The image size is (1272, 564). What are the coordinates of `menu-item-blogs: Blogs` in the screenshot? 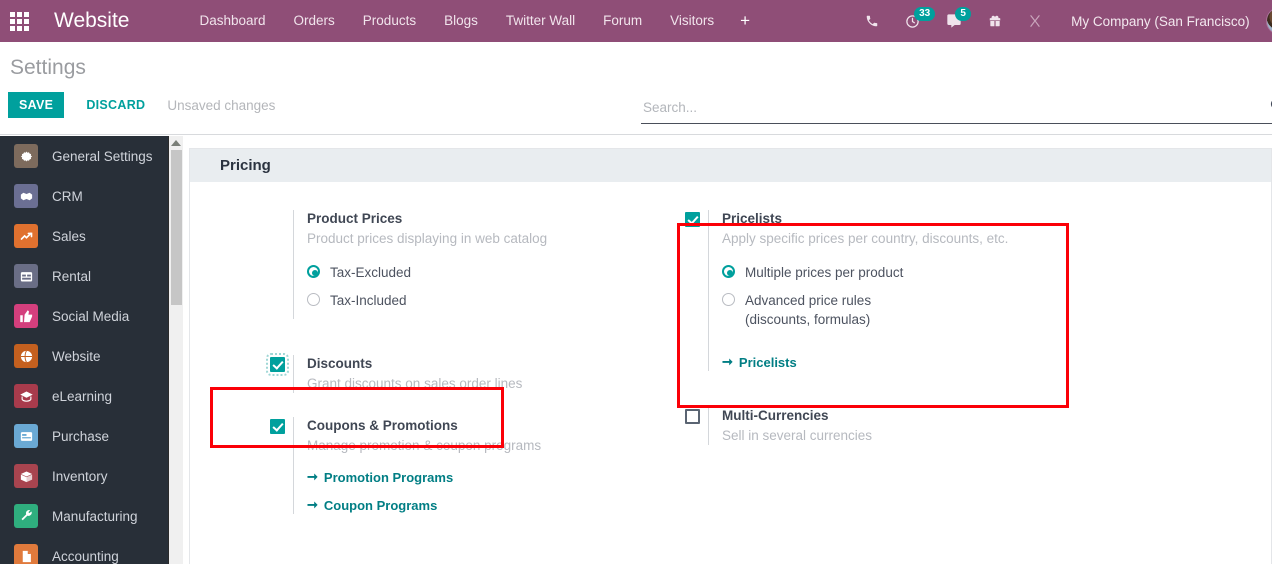 It's located at (461, 21).